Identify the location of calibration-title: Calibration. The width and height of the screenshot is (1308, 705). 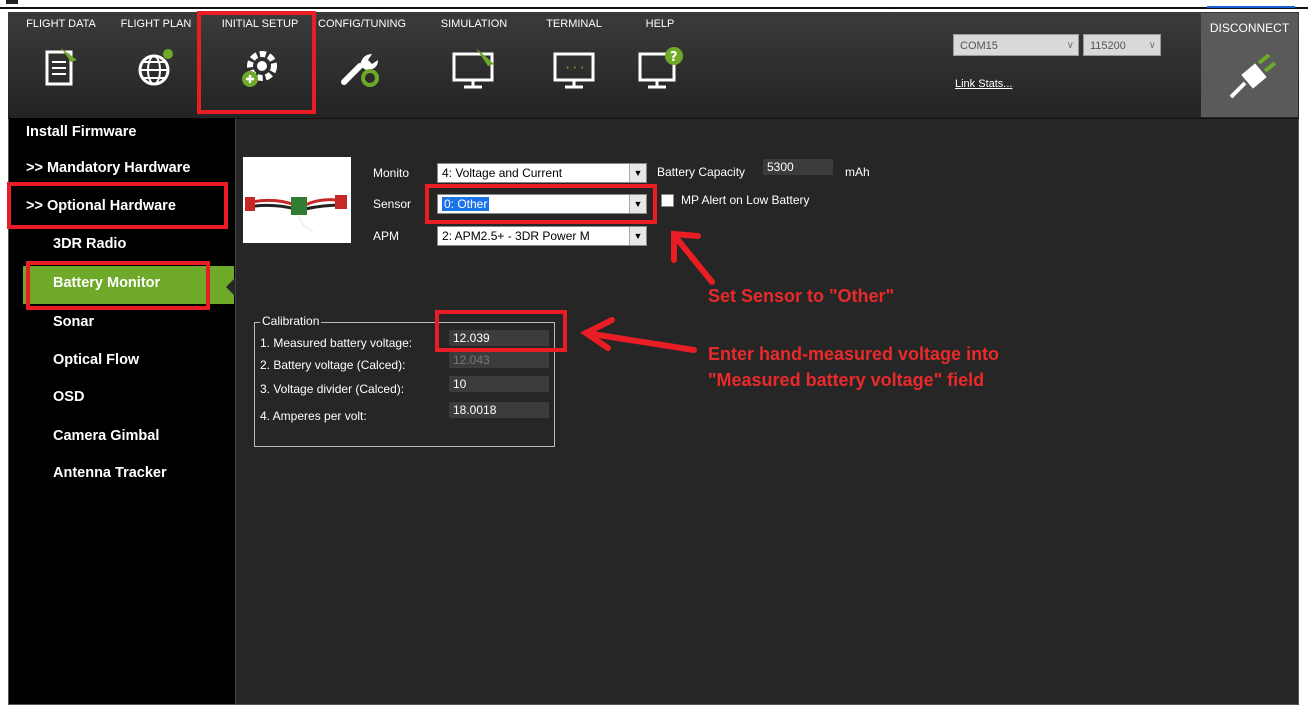
(291, 321).